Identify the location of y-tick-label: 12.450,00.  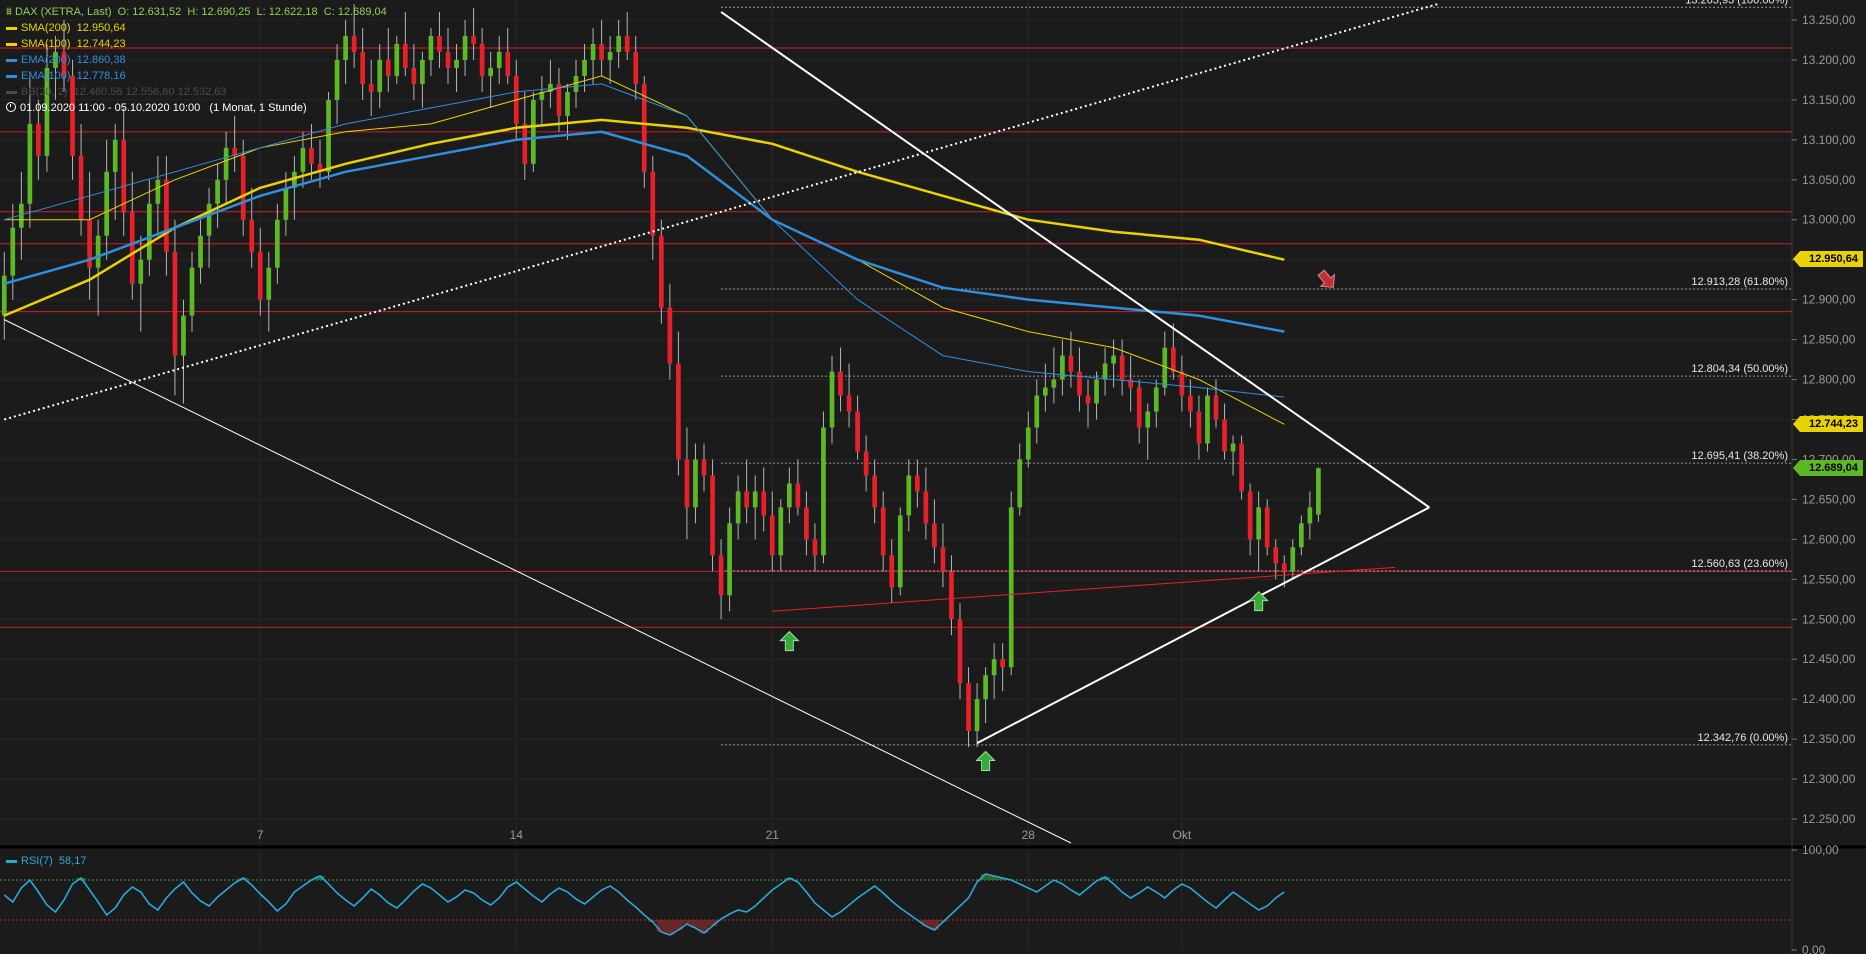
(1829, 659).